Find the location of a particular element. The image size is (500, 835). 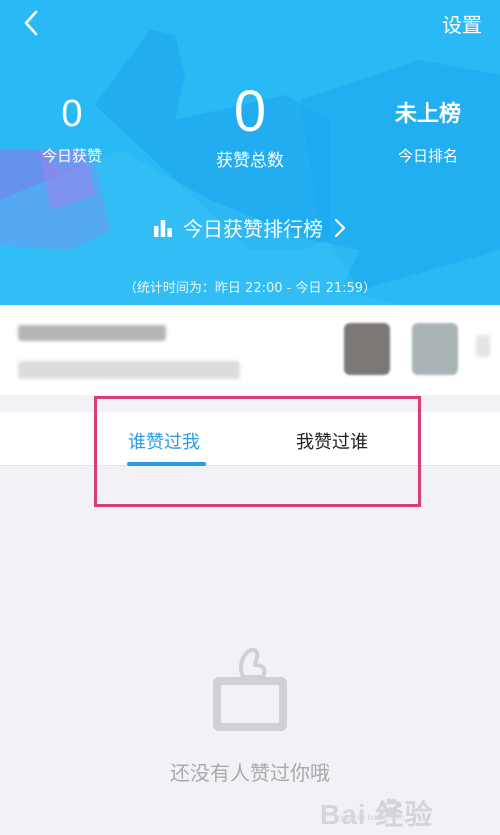

stat-today-likes: 0 今日获赞 is located at coordinates (72, 127).